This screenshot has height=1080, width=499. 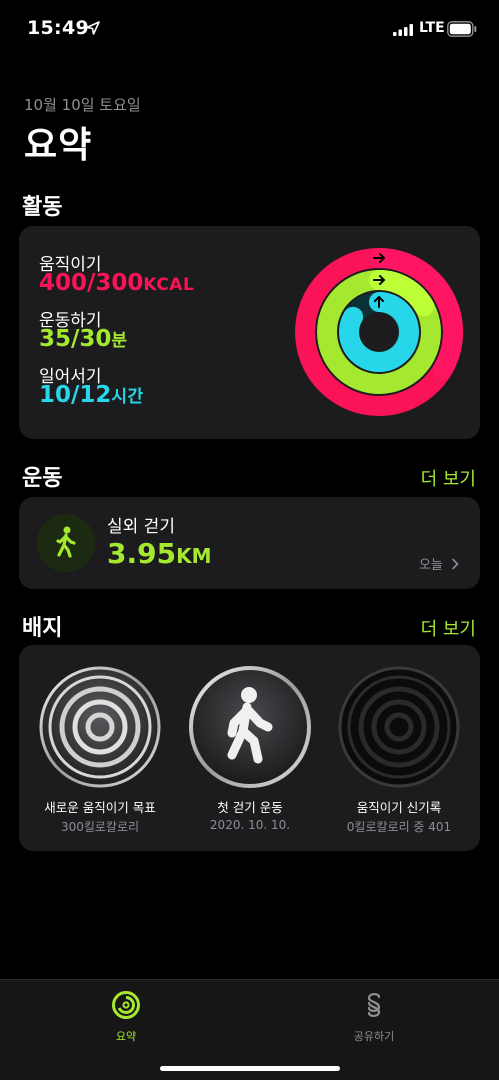 I want to click on tab-sharing: 공유하기, so click(x=374, y=1017).